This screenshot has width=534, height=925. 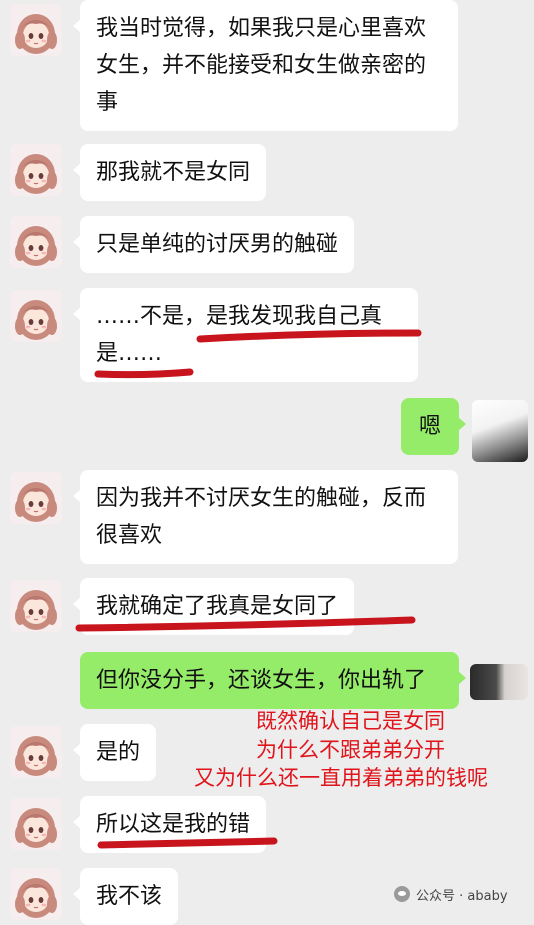 I want to click on message-bubble-8: 但你没分手，还谈女生，你出轨了, so click(x=273, y=680).